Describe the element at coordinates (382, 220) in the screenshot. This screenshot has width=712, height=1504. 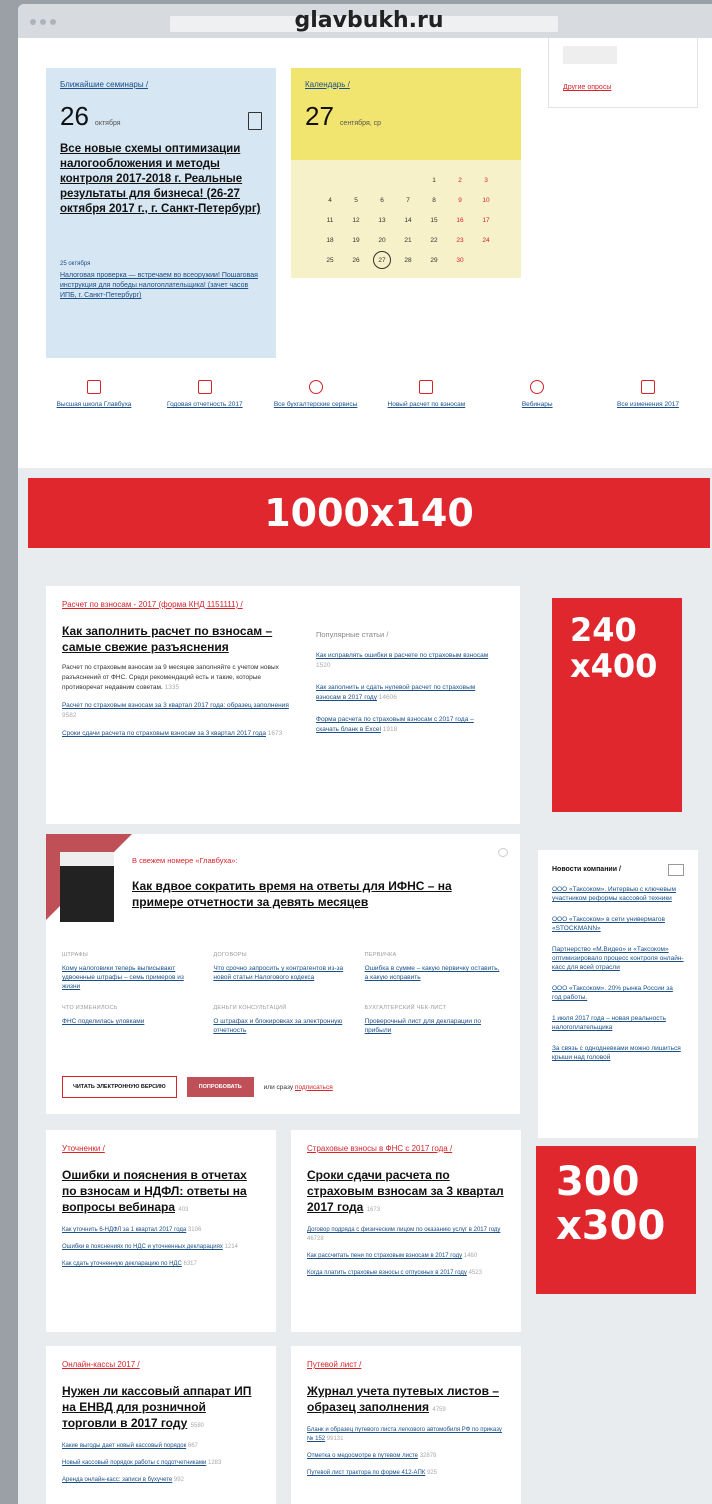
I see `calendar-day-cell: 13` at that location.